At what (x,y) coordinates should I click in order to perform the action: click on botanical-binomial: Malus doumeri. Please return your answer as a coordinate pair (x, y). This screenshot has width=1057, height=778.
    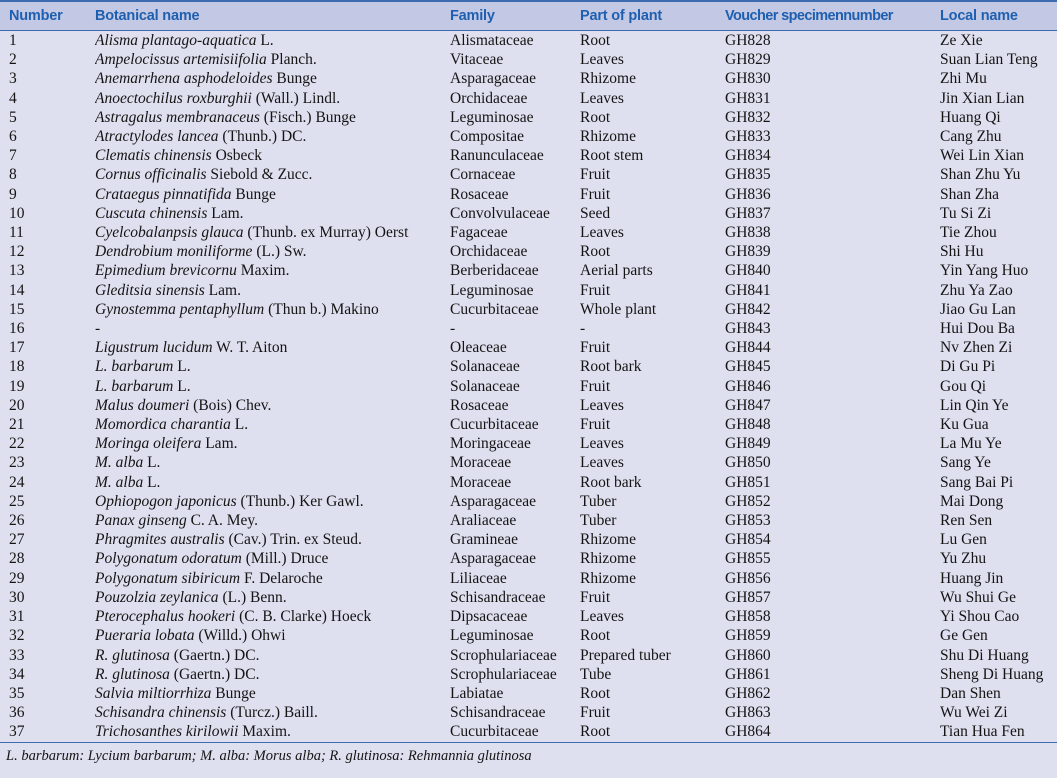
    Looking at the image, I should click on (142, 405).